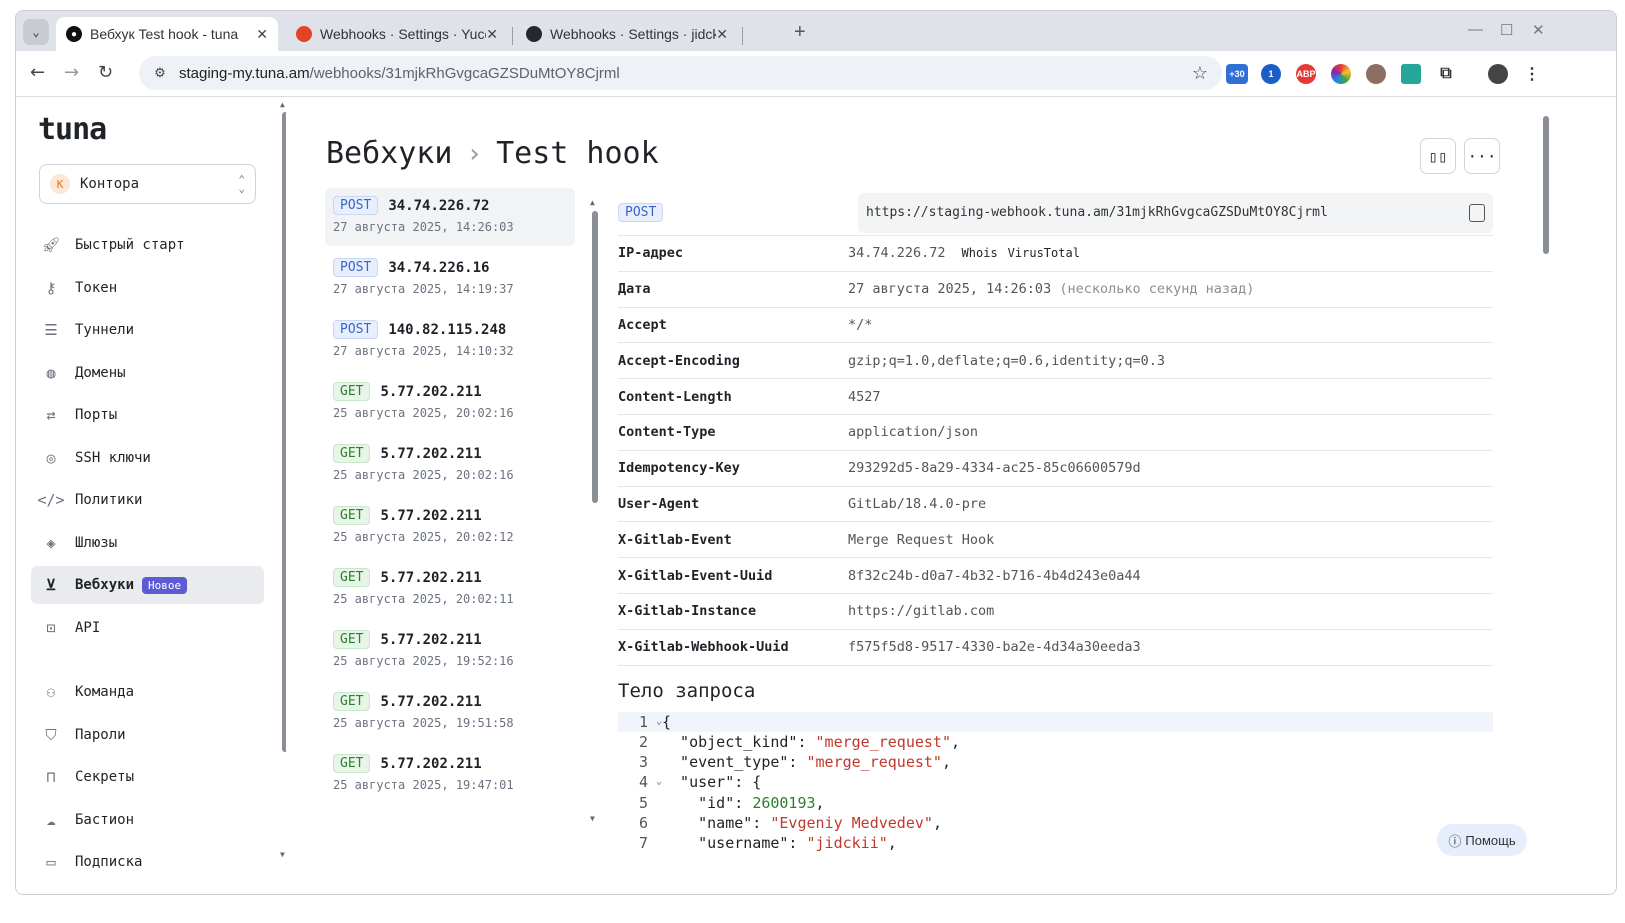 This screenshot has height=923, width=1625. I want to click on main-scrollbar, so click(1546, 185).